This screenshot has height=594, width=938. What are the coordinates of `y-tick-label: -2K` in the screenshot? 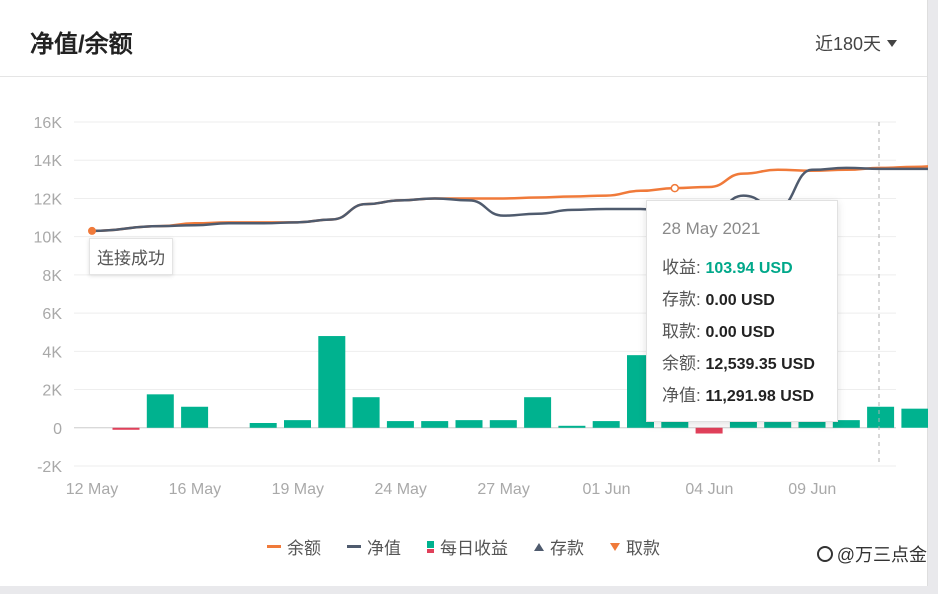 It's located at (49, 467).